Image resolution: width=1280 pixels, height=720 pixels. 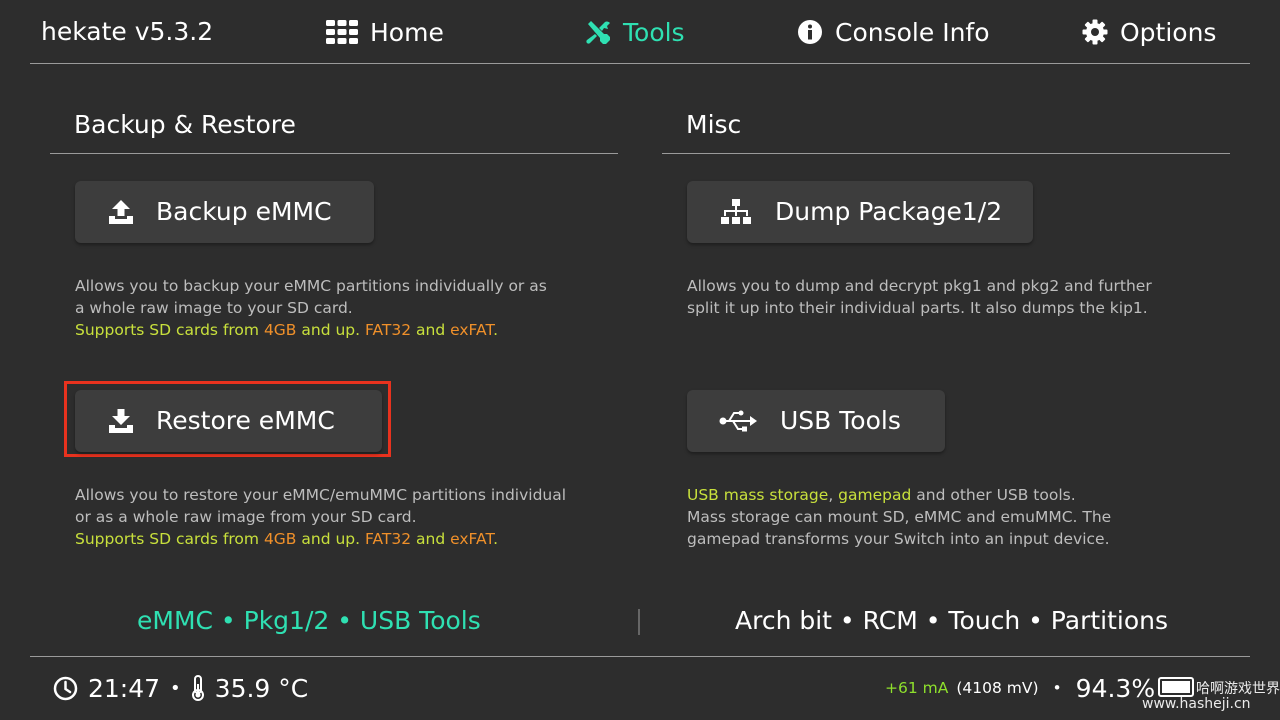 I want to click on tab-home: Home, so click(x=385, y=32).